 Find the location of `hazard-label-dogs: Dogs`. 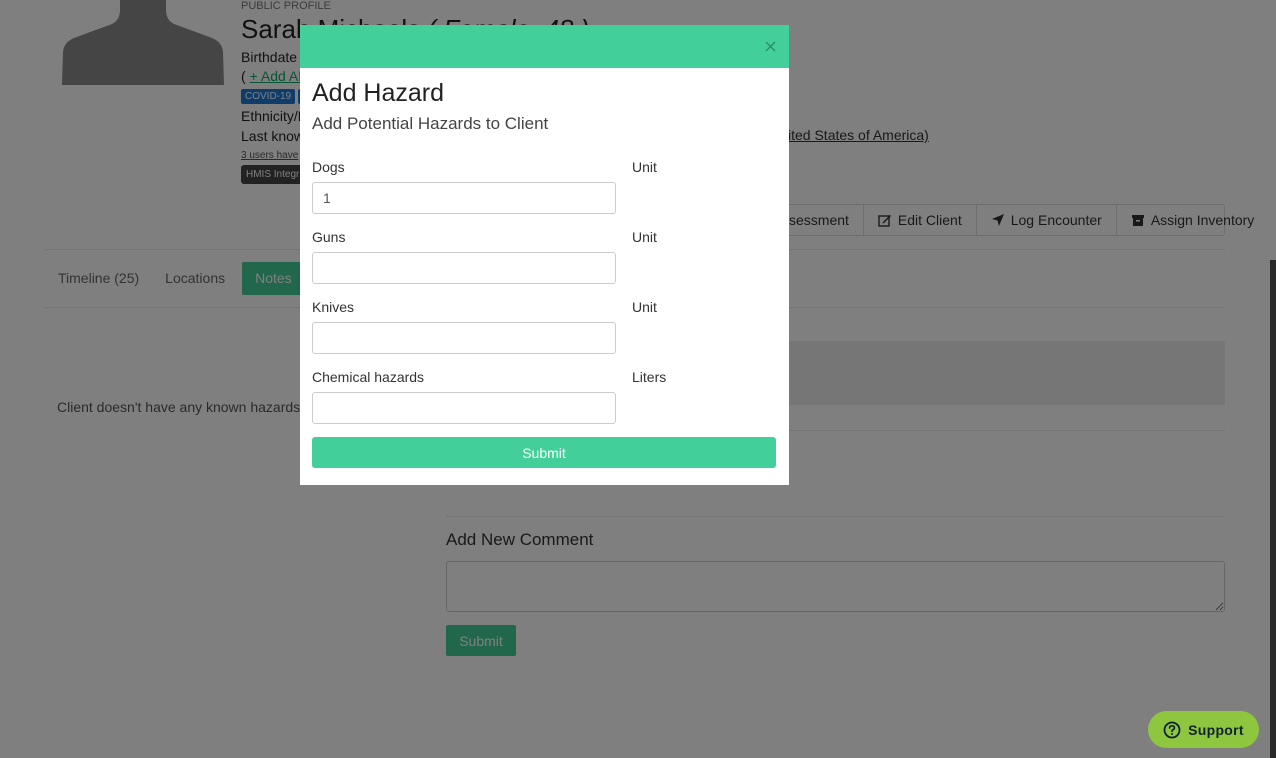

hazard-label-dogs: Dogs is located at coordinates (328, 167).